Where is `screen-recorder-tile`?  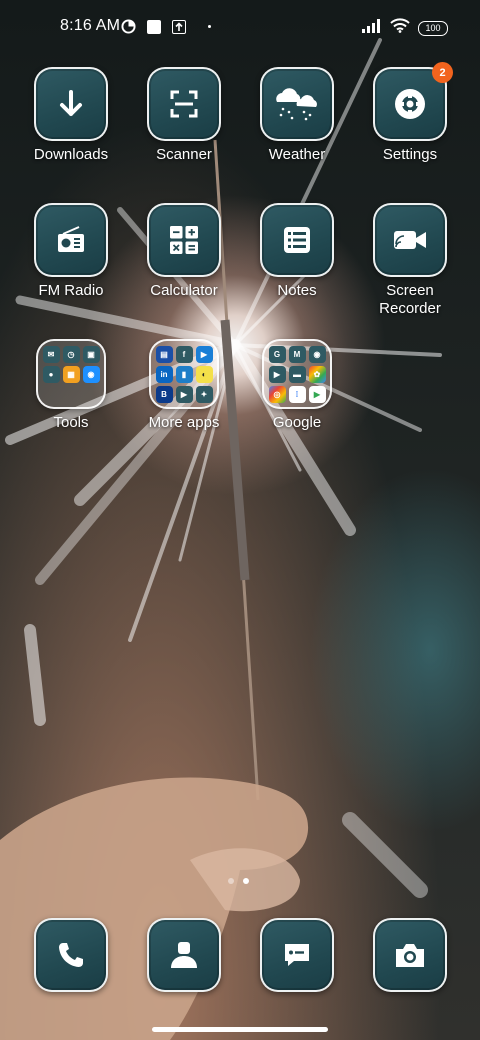 screen-recorder-tile is located at coordinates (410, 240).